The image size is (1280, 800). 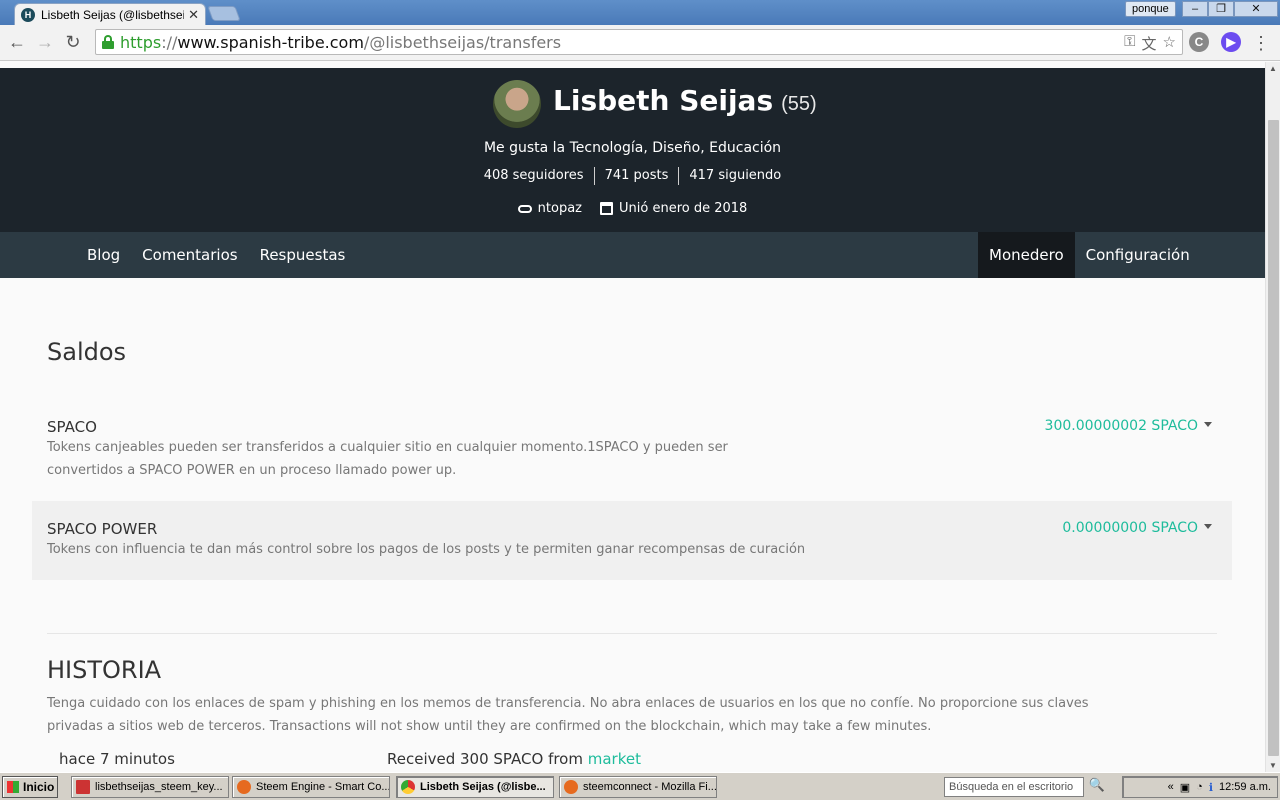 I want to click on chrome-icon, so click(x=408, y=787).